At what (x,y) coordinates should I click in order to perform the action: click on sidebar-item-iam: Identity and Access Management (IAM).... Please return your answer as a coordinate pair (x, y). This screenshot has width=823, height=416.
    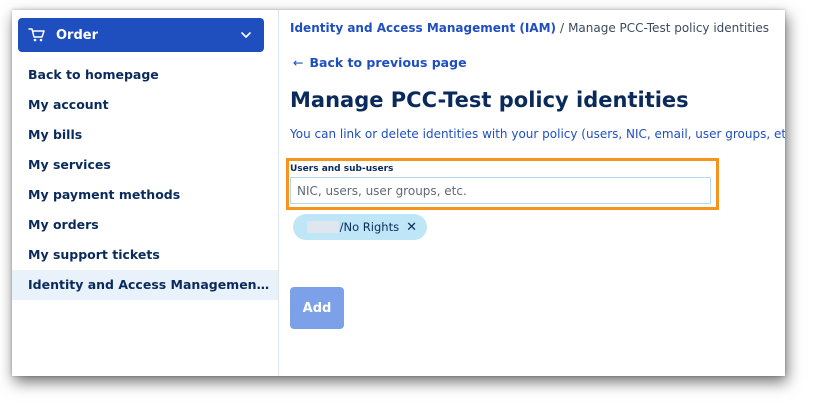
    Looking at the image, I should click on (145, 285).